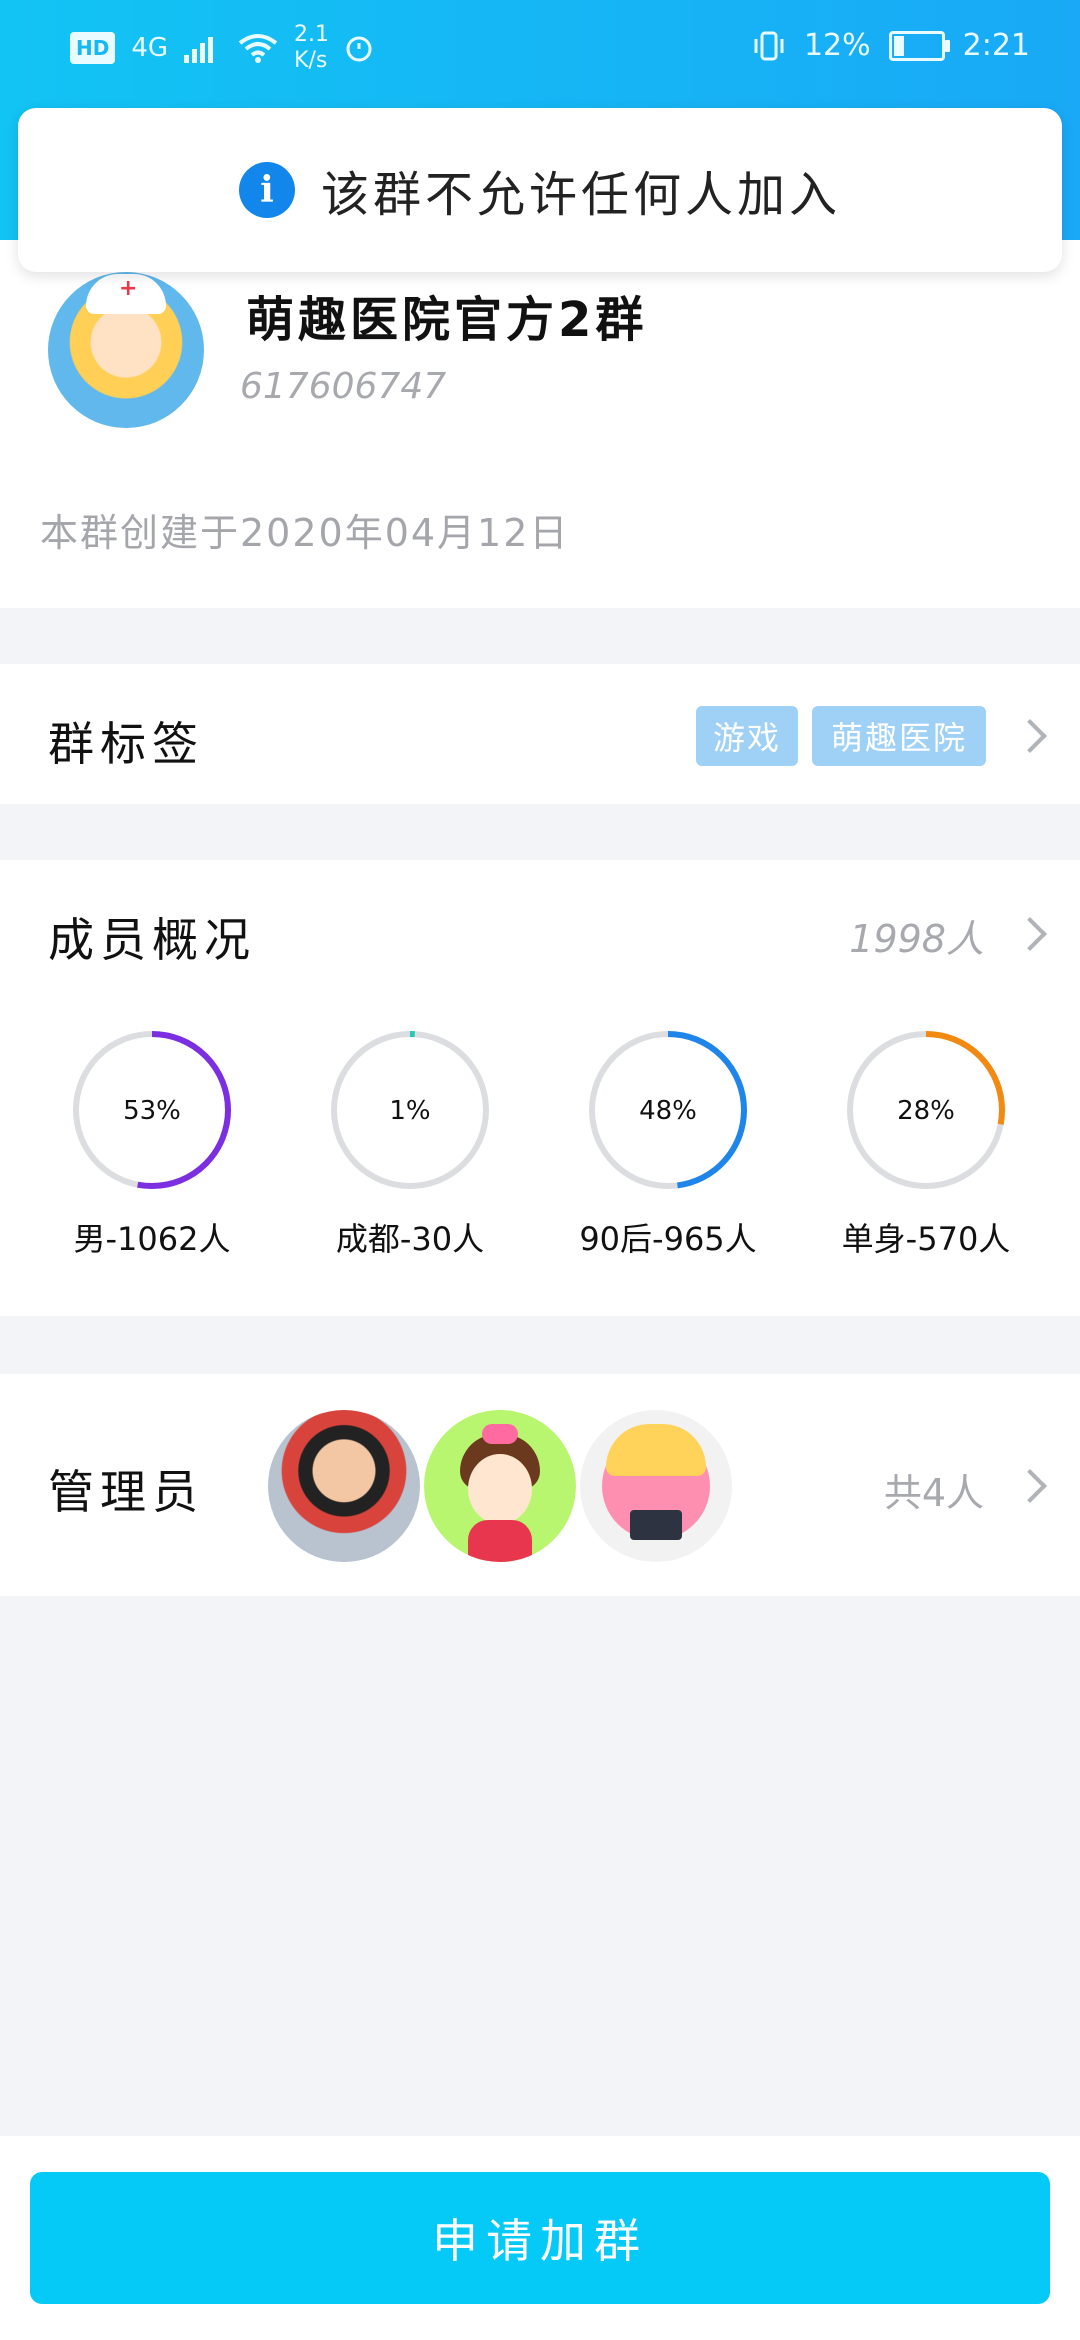 The width and height of the screenshot is (1080, 2340). What do you see at coordinates (152, 940) in the screenshot?
I see `members-title: 成员概况` at bounding box center [152, 940].